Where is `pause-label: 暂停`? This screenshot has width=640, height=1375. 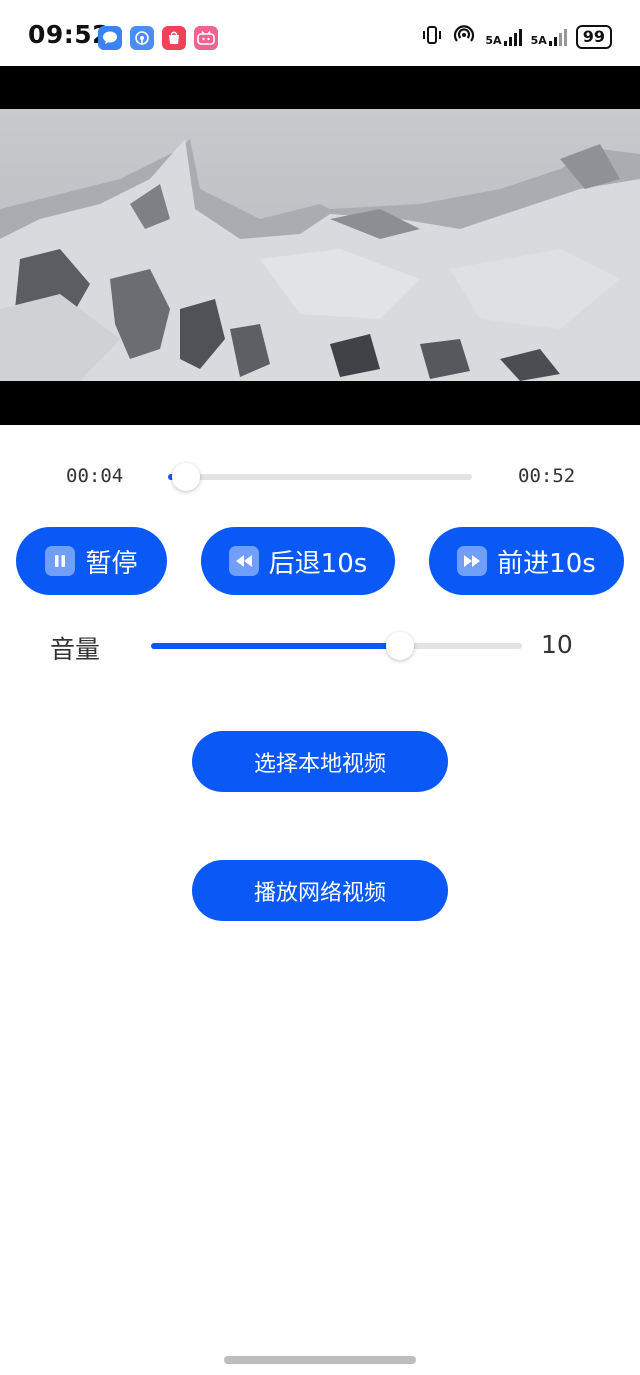 pause-label: 暂停 is located at coordinates (111, 563).